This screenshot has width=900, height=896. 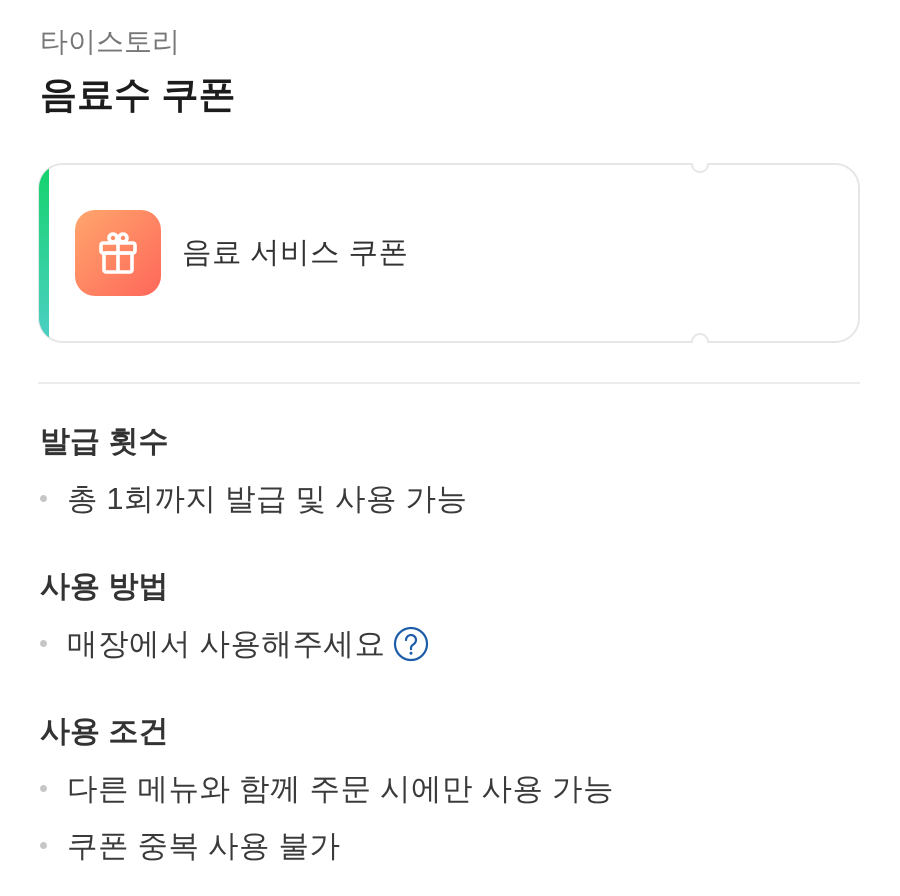 I want to click on section-heading: 사용 조건, so click(x=103, y=732).